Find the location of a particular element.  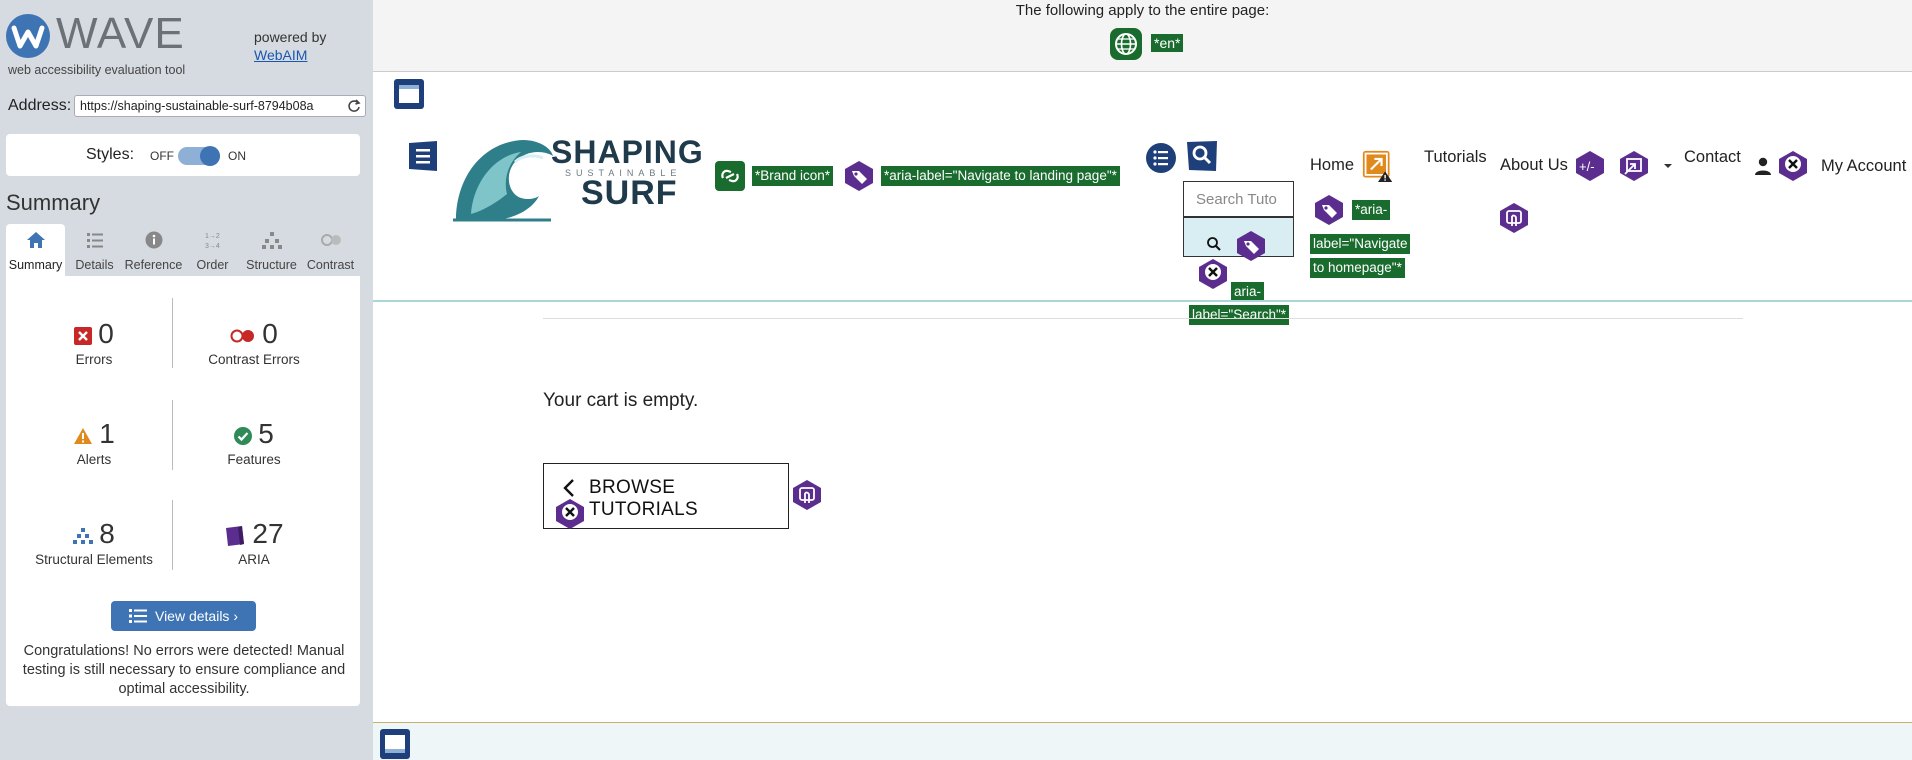

tab-label: Reference is located at coordinates (153, 265).